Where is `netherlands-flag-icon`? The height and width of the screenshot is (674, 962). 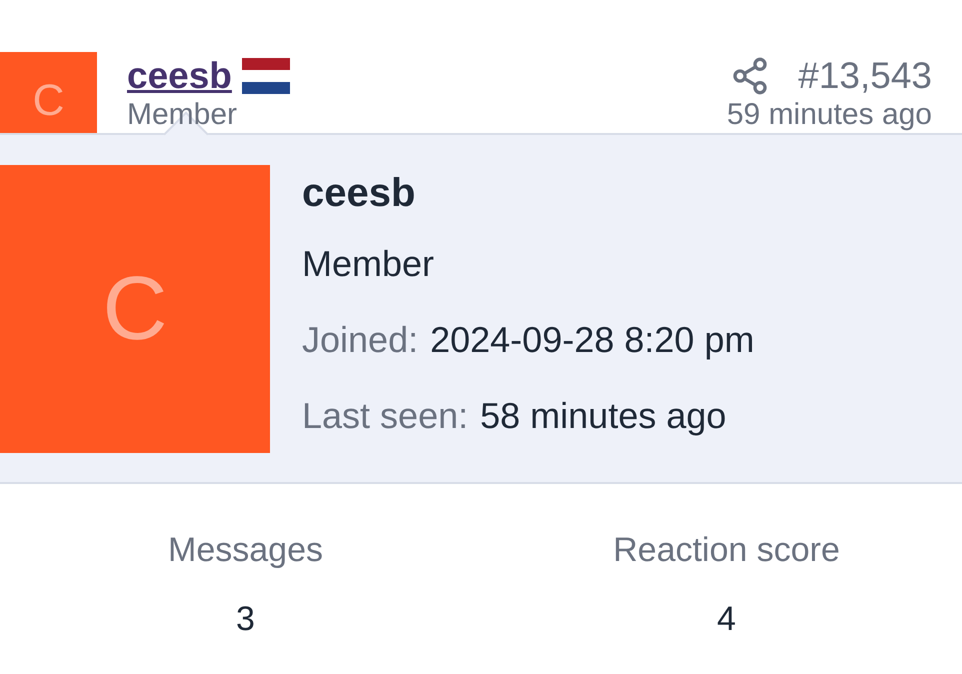 netherlands-flag-icon is located at coordinates (266, 76).